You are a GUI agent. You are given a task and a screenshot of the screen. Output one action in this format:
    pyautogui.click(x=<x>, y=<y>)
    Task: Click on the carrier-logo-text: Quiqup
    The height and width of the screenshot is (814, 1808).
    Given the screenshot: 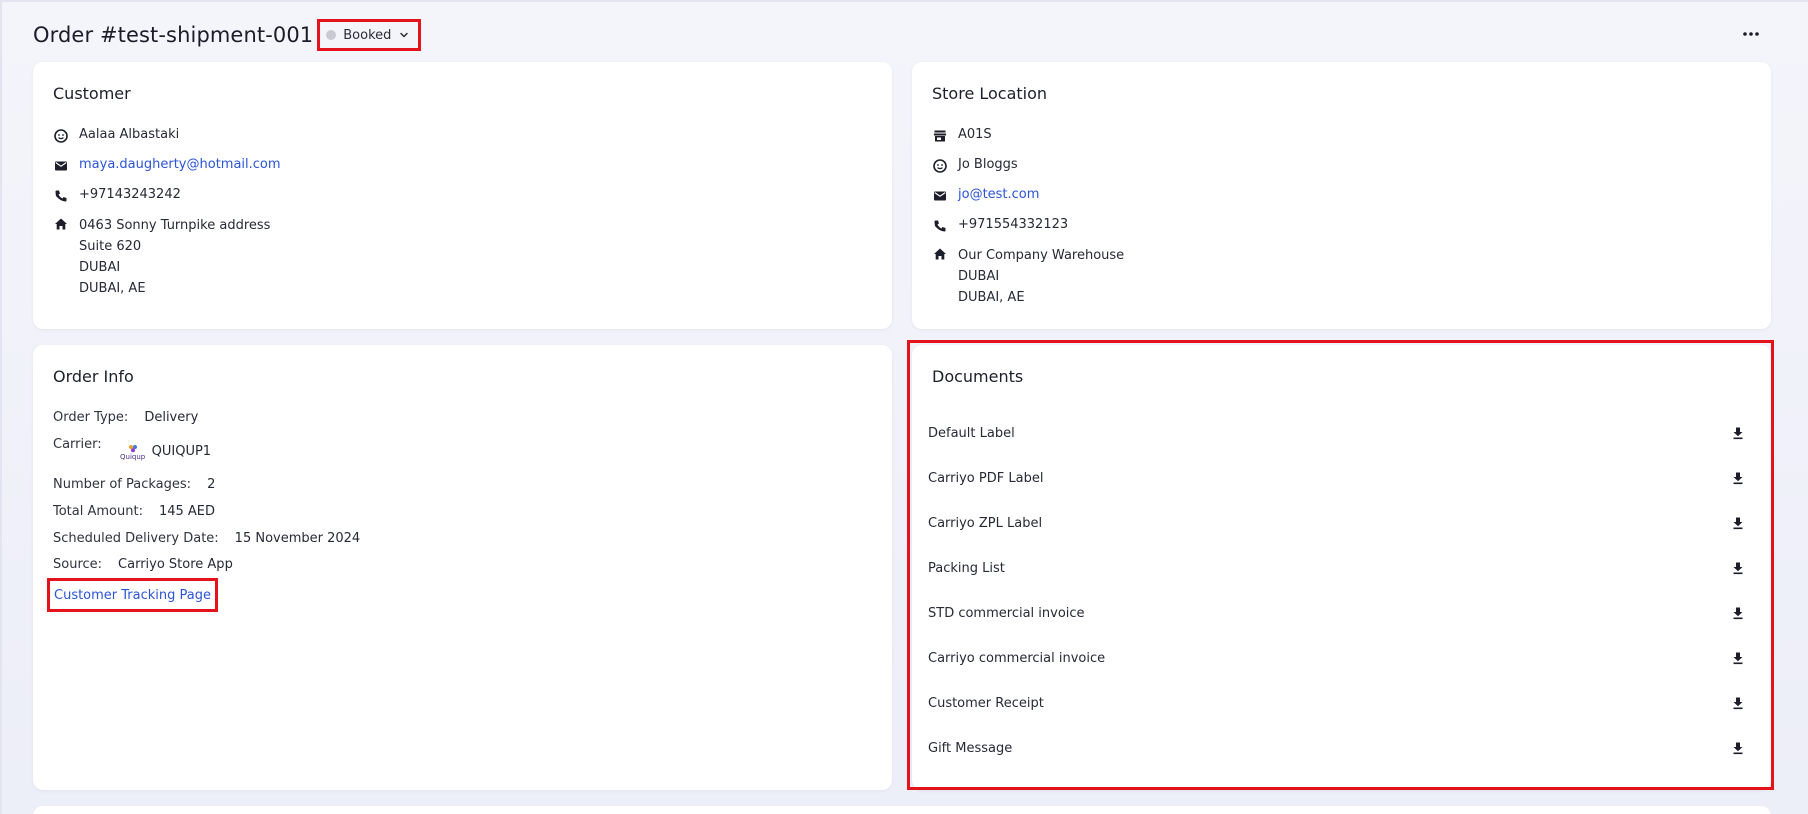 What is the action you would take?
    pyautogui.click(x=133, y=456)
    